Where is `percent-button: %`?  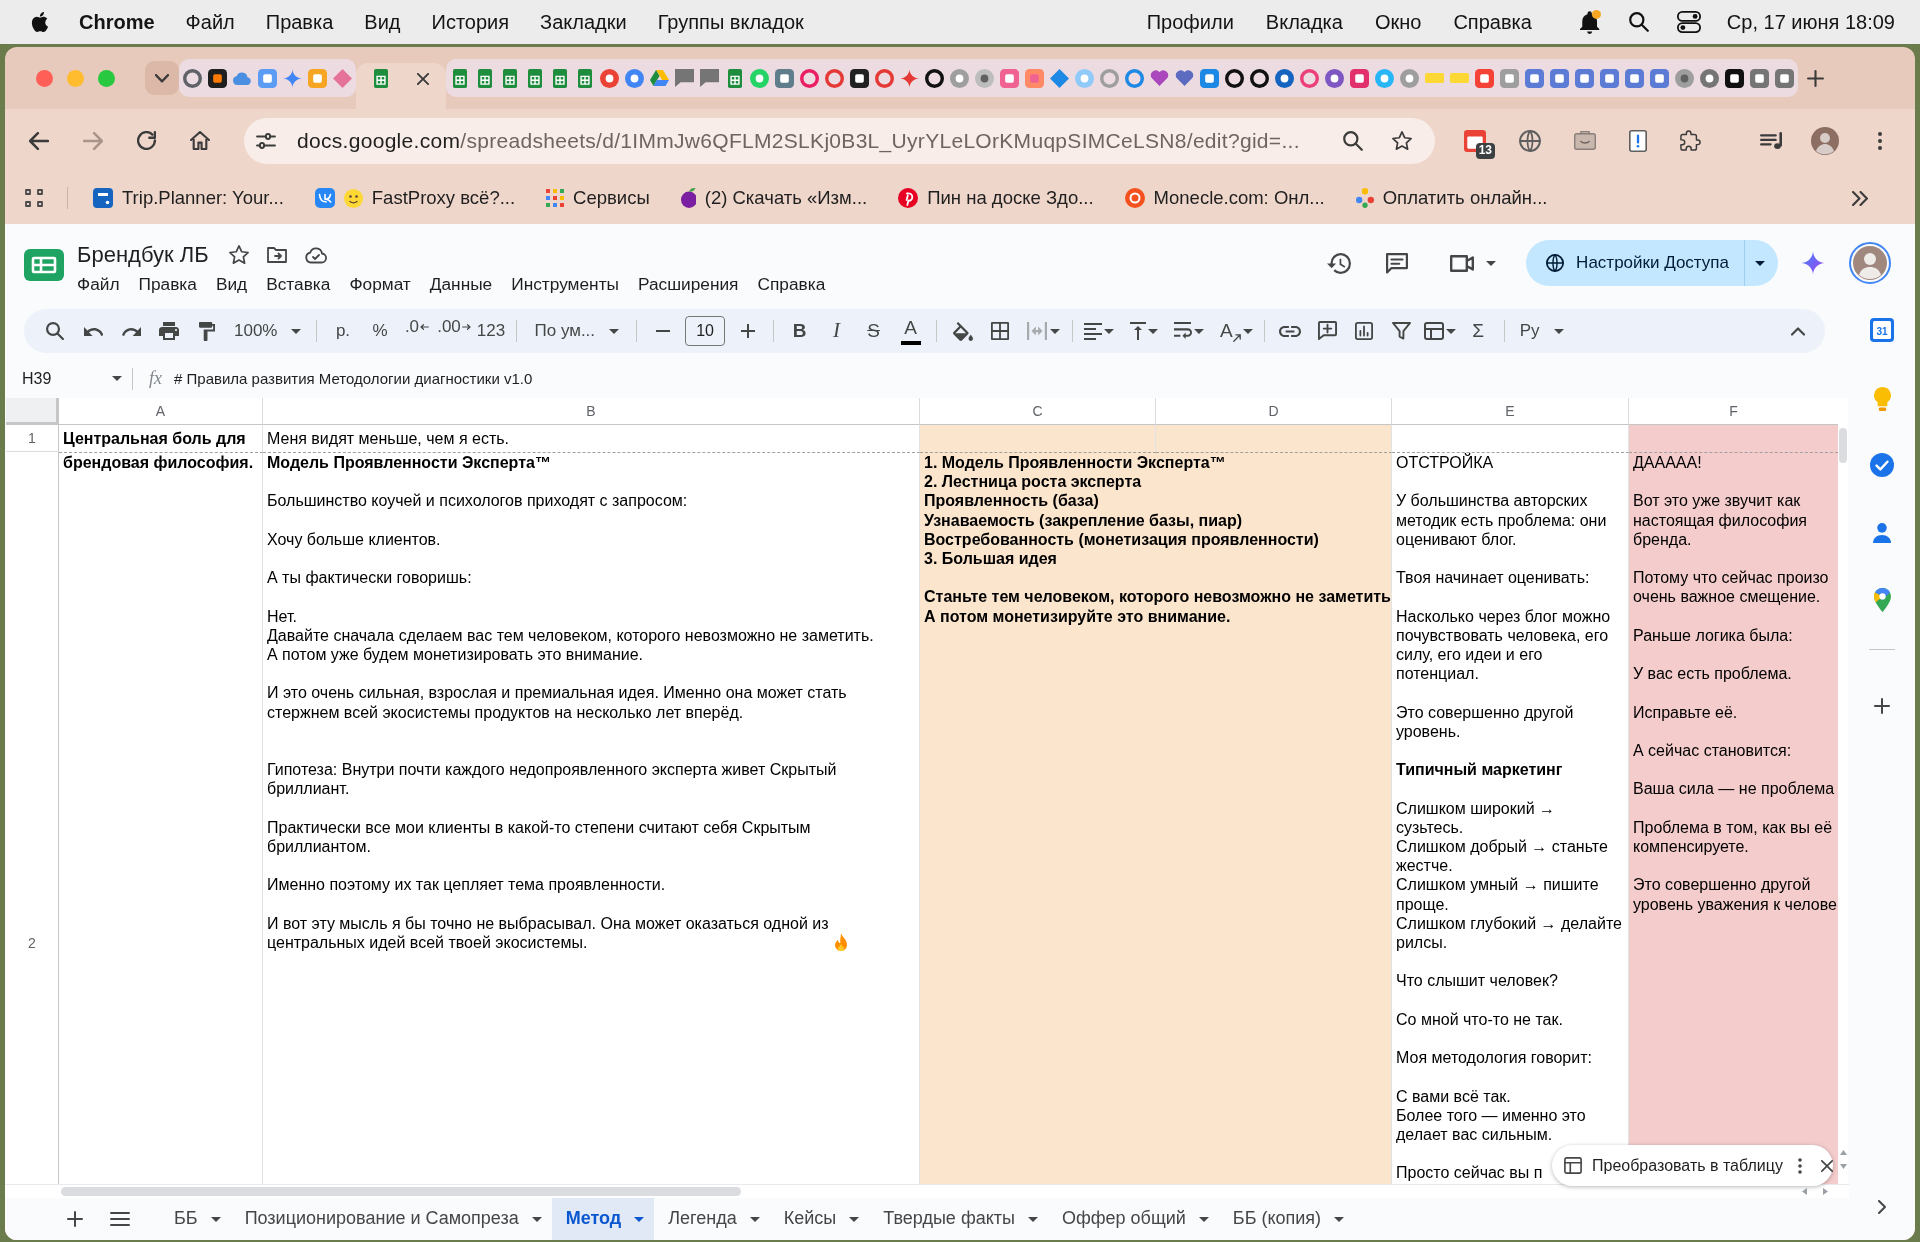 percent-button: % is located at coordinates (380, 331).